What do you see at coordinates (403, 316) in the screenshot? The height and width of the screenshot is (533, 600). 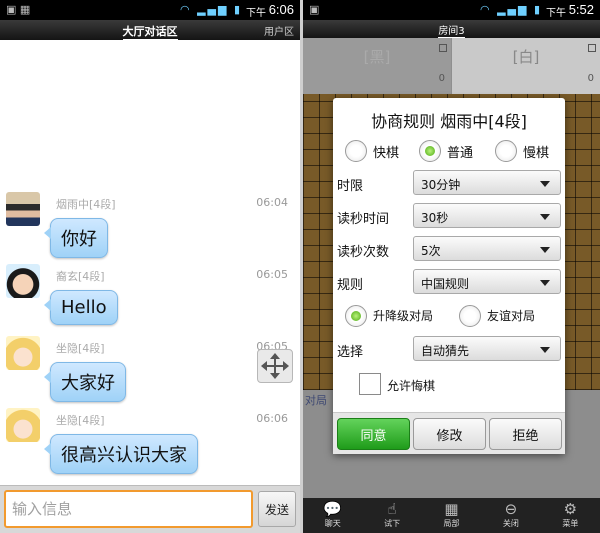 I see `radio-ranked-label: 升降级对局` at bounding box center [403, 316].